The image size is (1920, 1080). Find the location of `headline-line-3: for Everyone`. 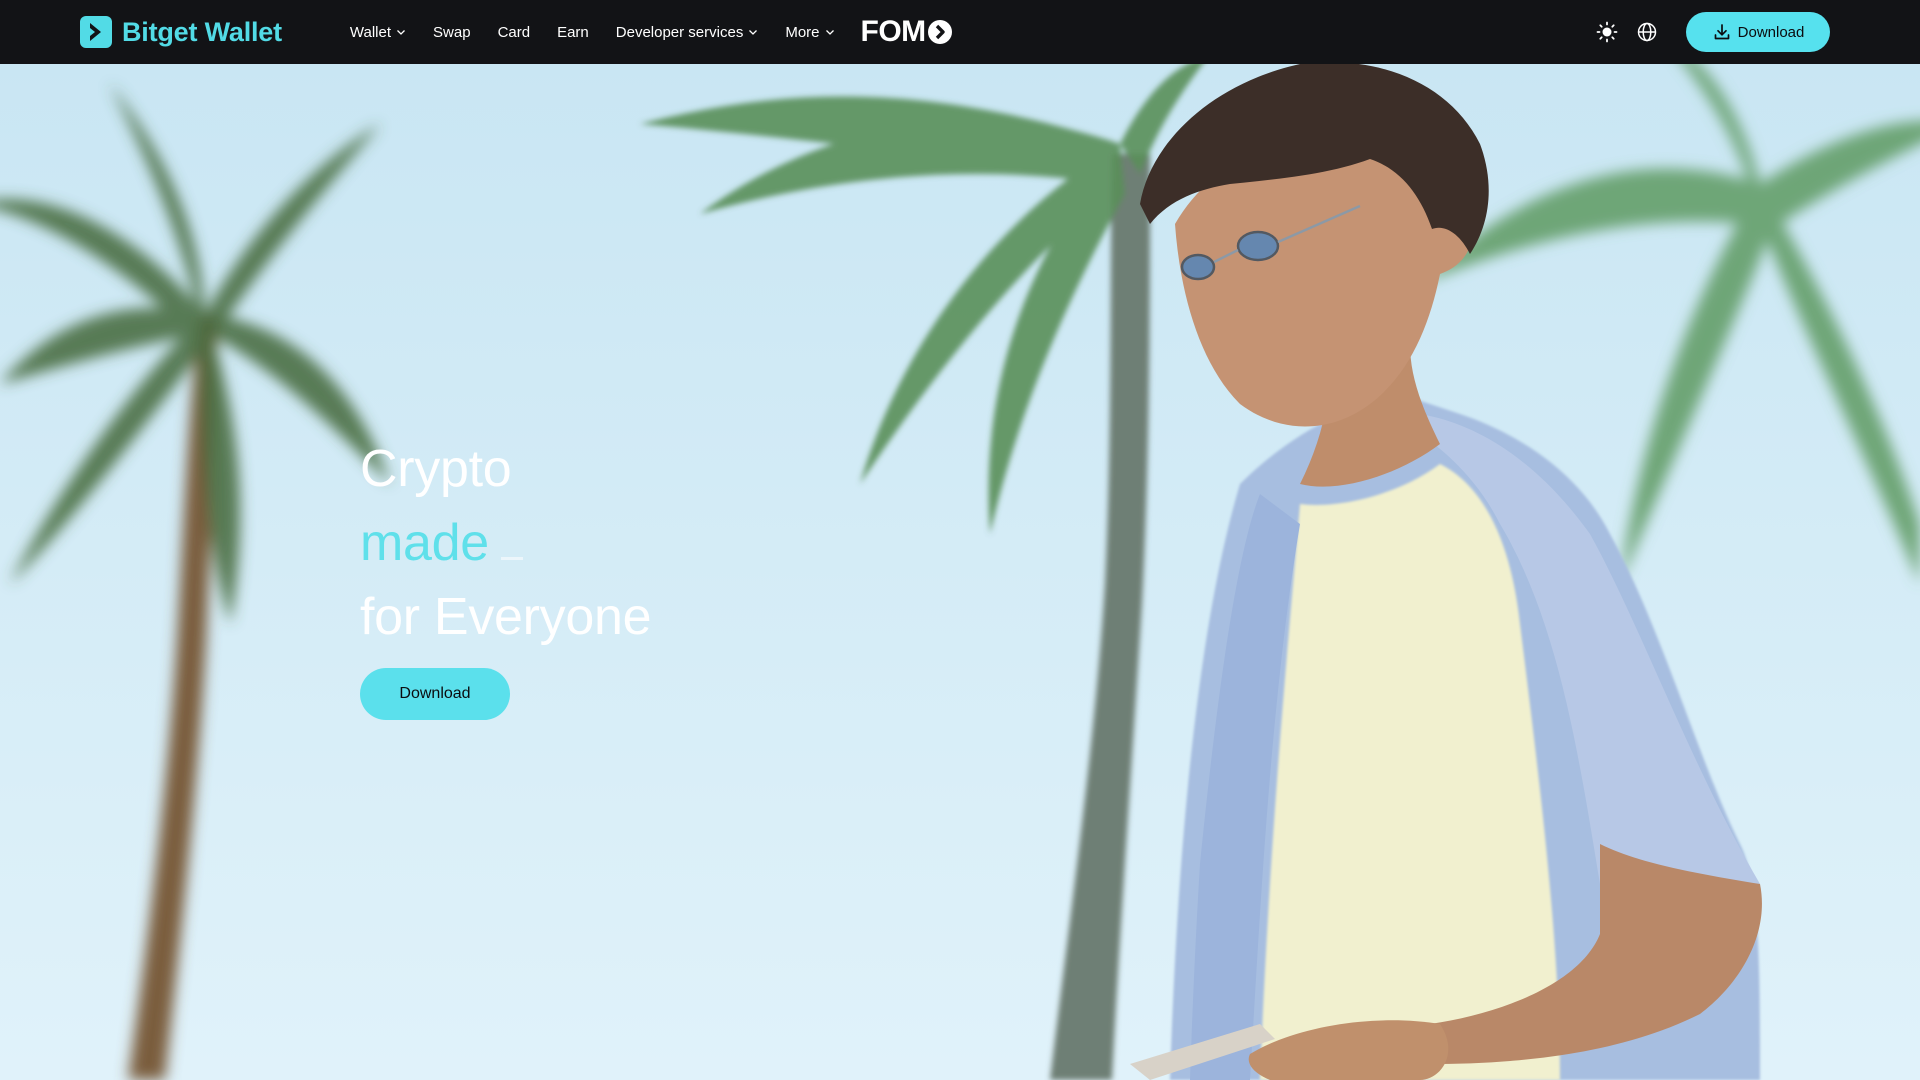

headline-line-3: for Everyone is located at coordinates (506, 617).